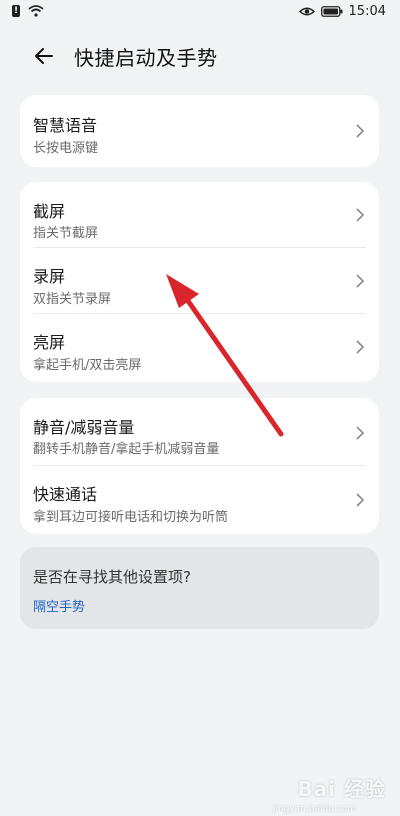 This screenshot has height=816, width=400. Describe the element at coordinates (146, 58) in the screenshot. I see `page-title: 快捷启动及手势` at that location.